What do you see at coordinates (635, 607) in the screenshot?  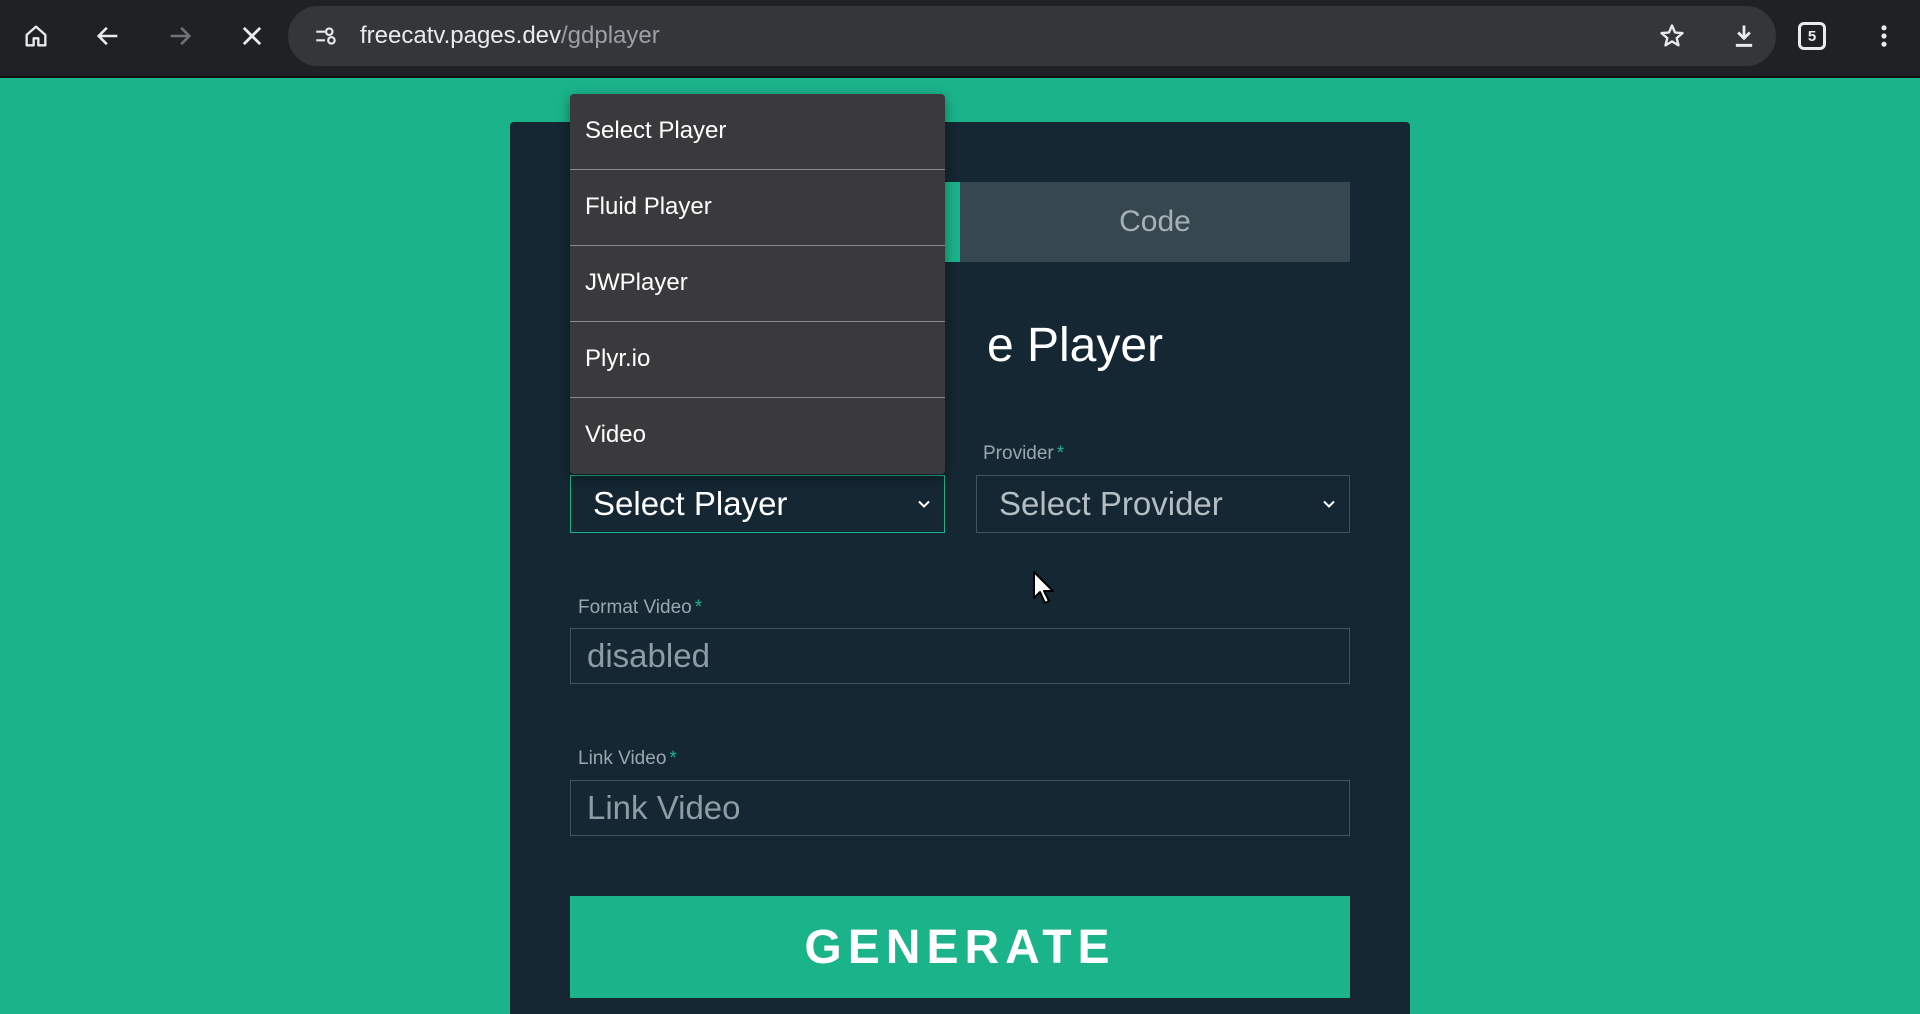 I see `format-video-label-text: Format Video` at bounding box center [635, 607].